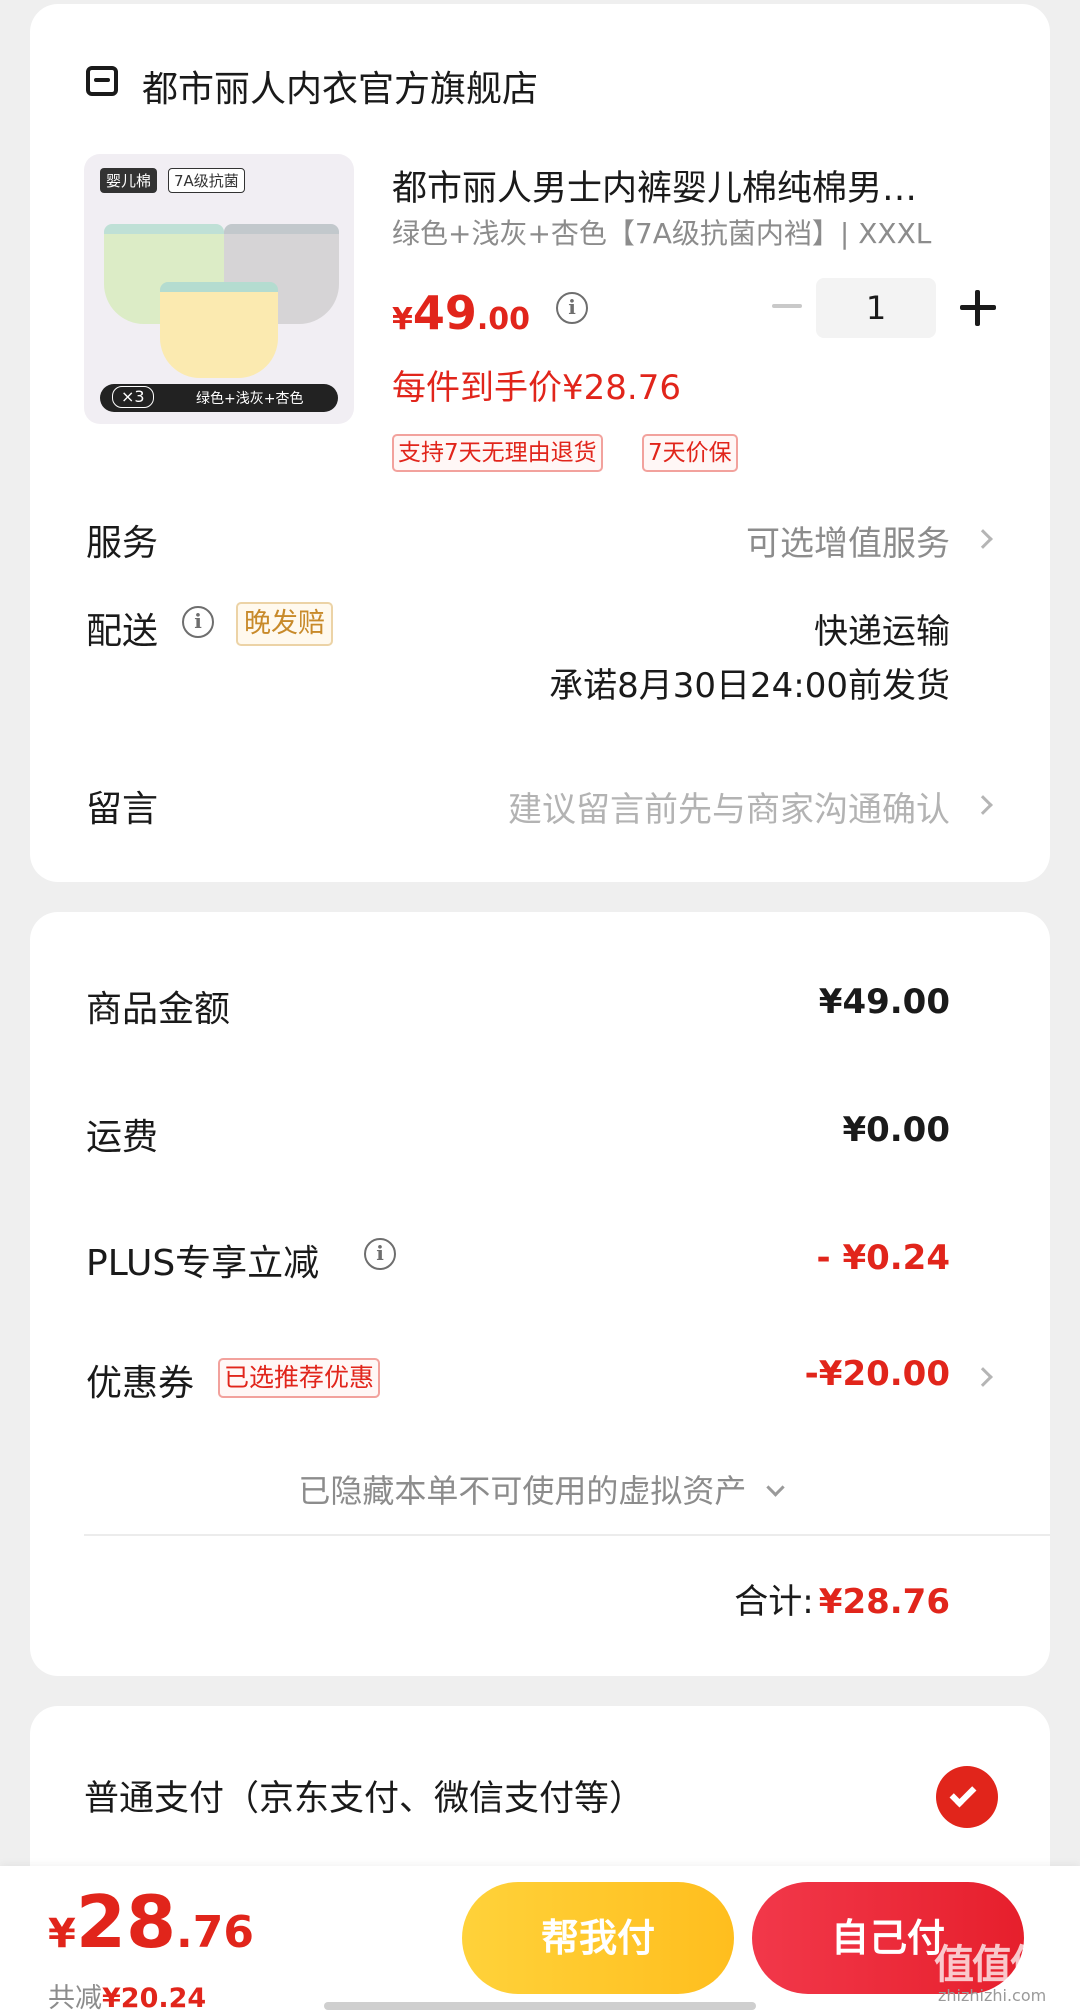  Describe the element at coordinates (775, 1487) in the screenshot. I see `chevron-down-icon` at that location.